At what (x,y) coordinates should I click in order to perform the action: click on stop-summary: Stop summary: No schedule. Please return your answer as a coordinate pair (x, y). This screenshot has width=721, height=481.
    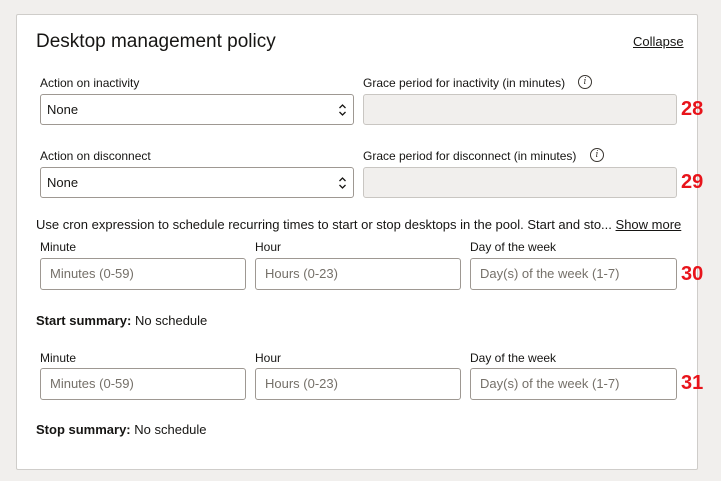
    Looking at the image, I should click on (121, 429).